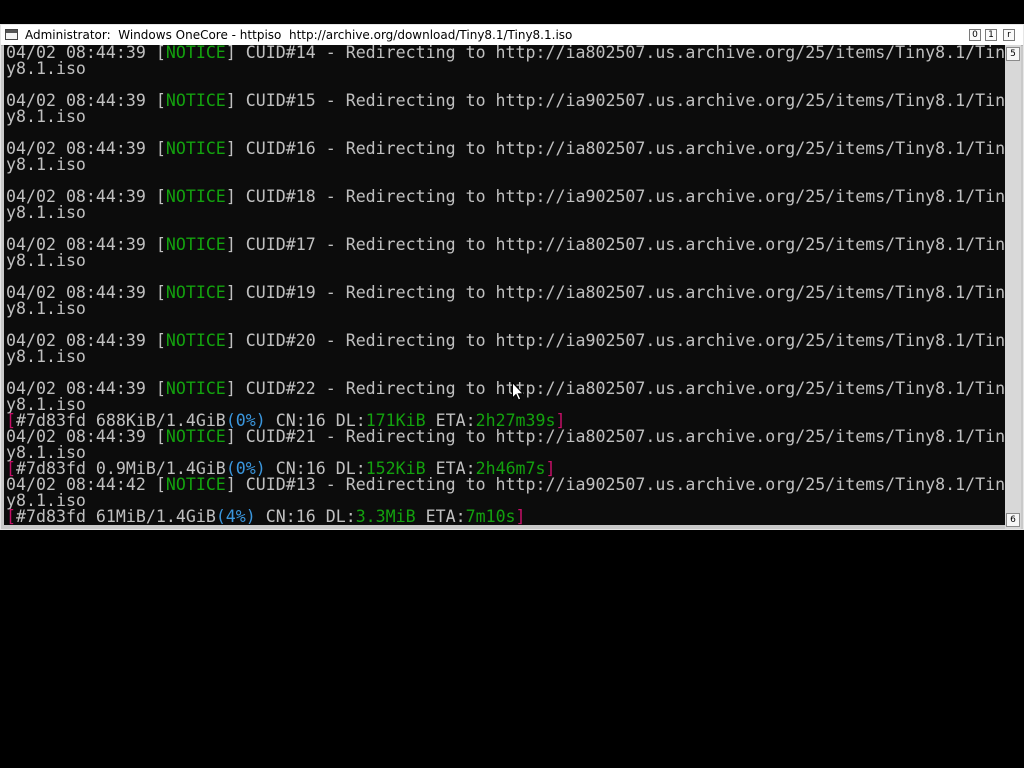  Describe the element at coordinates (11, 34) in the screenshot. I see `console-app-icon` at that location.